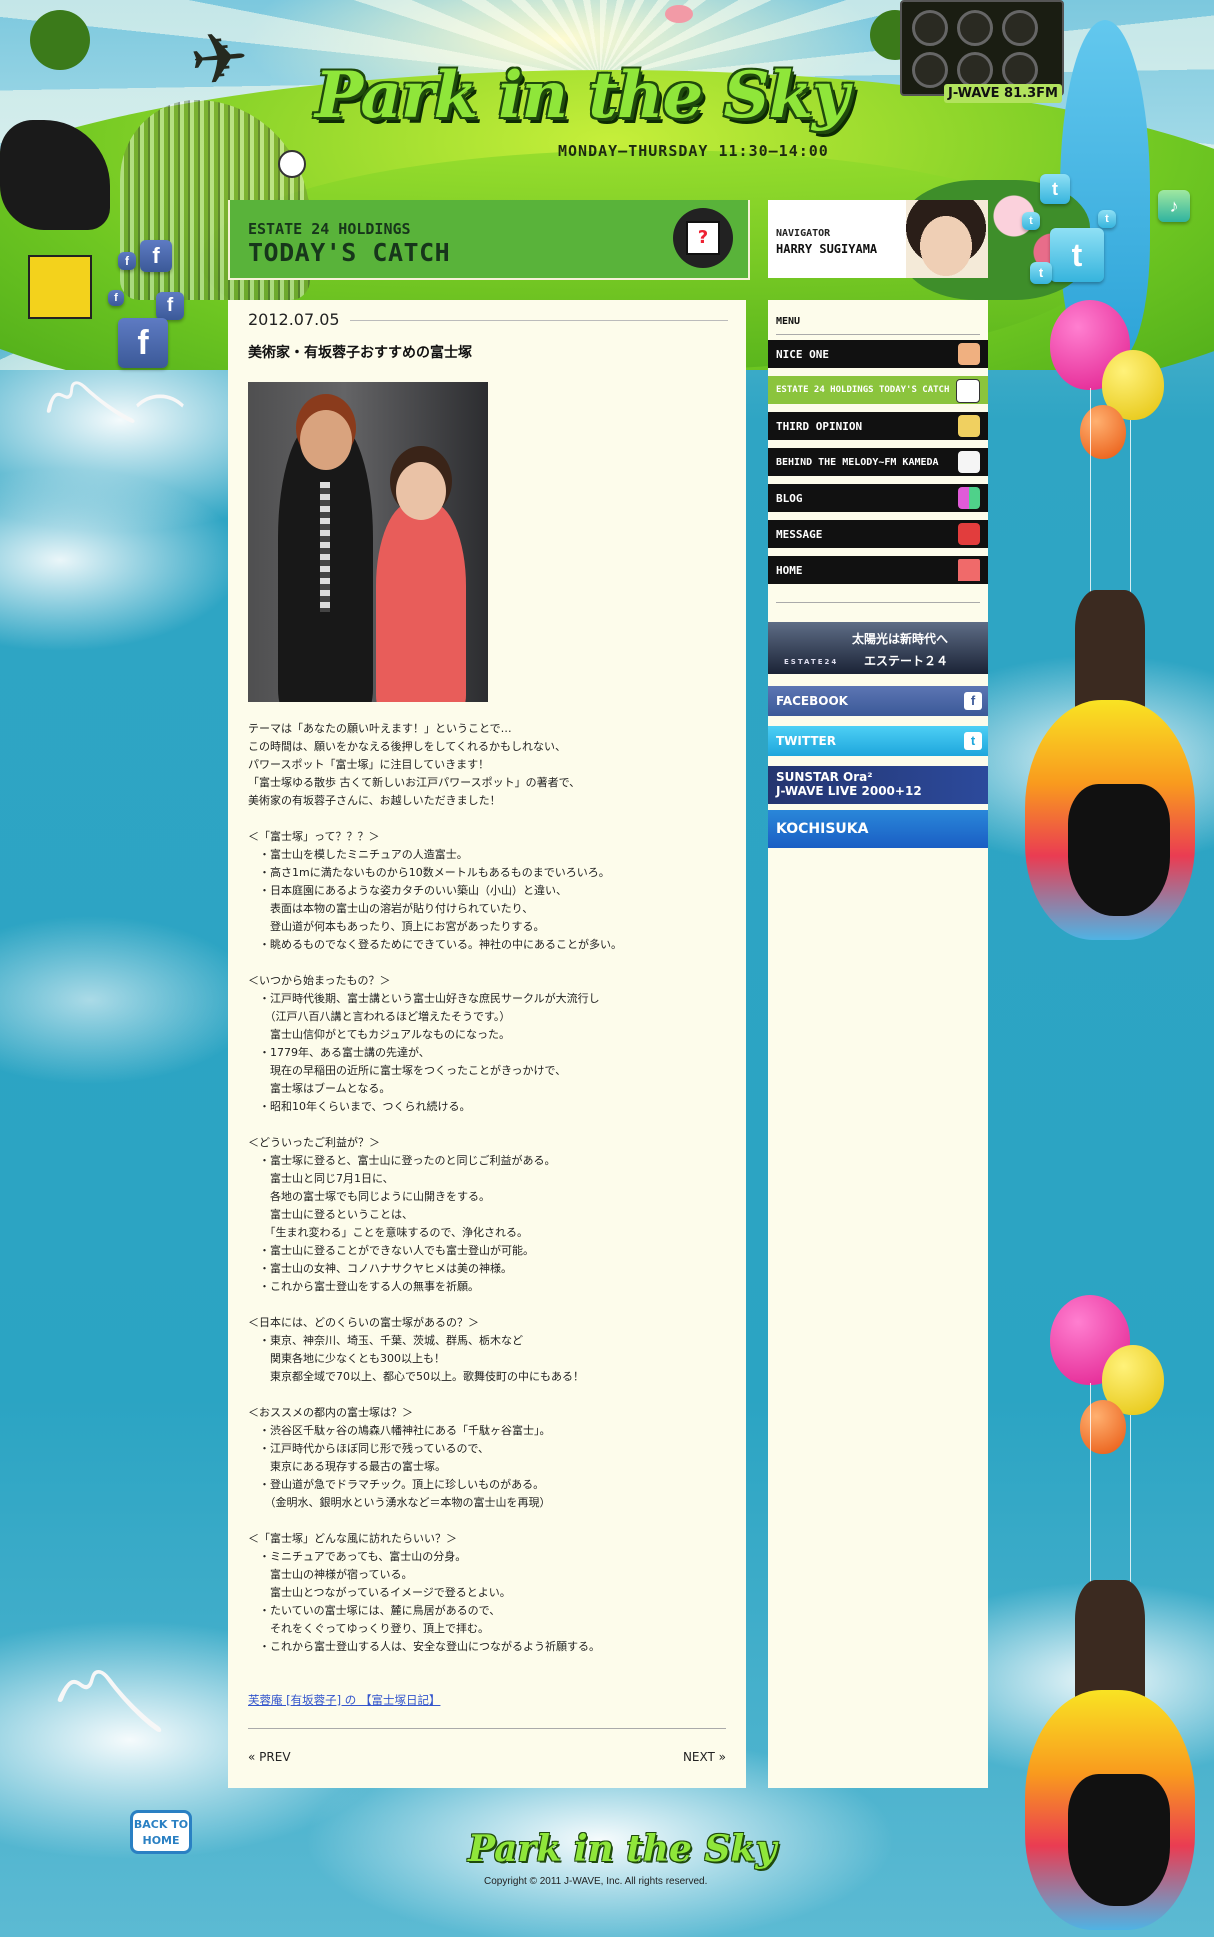 This screenshot has width=1214, height=1937. I want to click on mystery-box-icon, so click(968, 391).